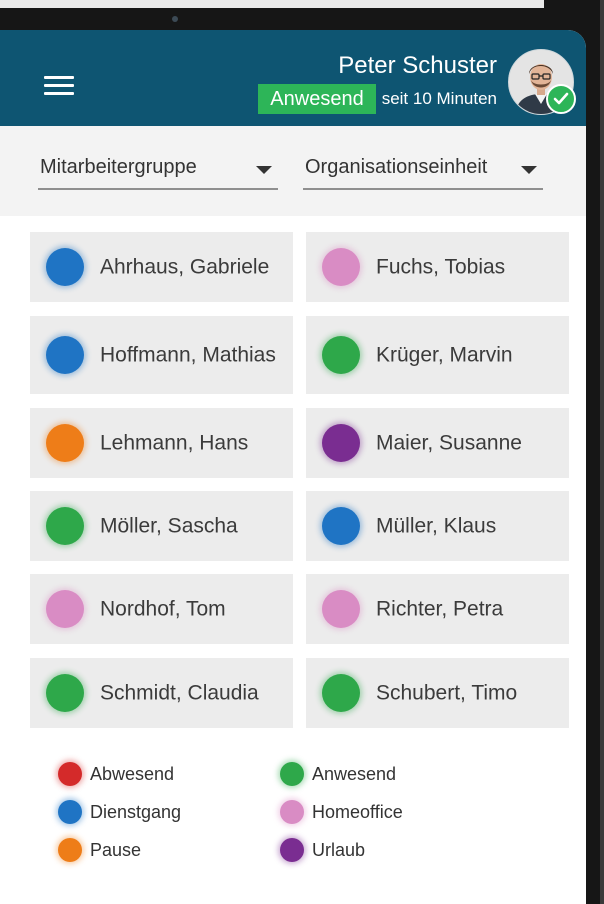  Describe the element at coordinates (60, 87) in the screenshot. I see `hamburger-menu-icon` at that location.